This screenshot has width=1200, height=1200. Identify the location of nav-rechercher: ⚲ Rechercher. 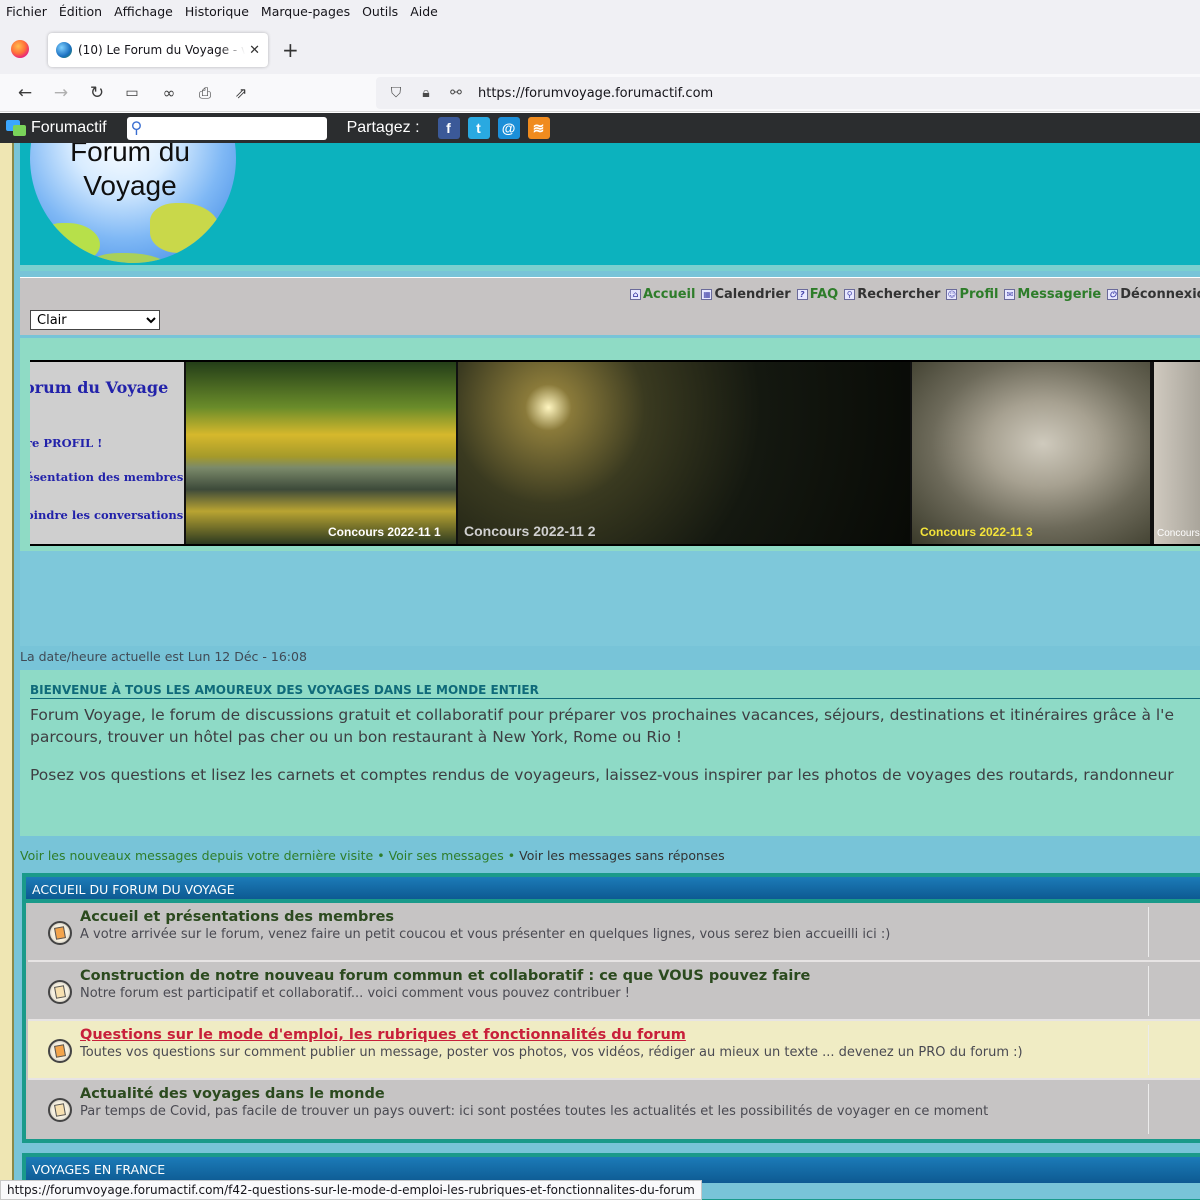
(892, 294).